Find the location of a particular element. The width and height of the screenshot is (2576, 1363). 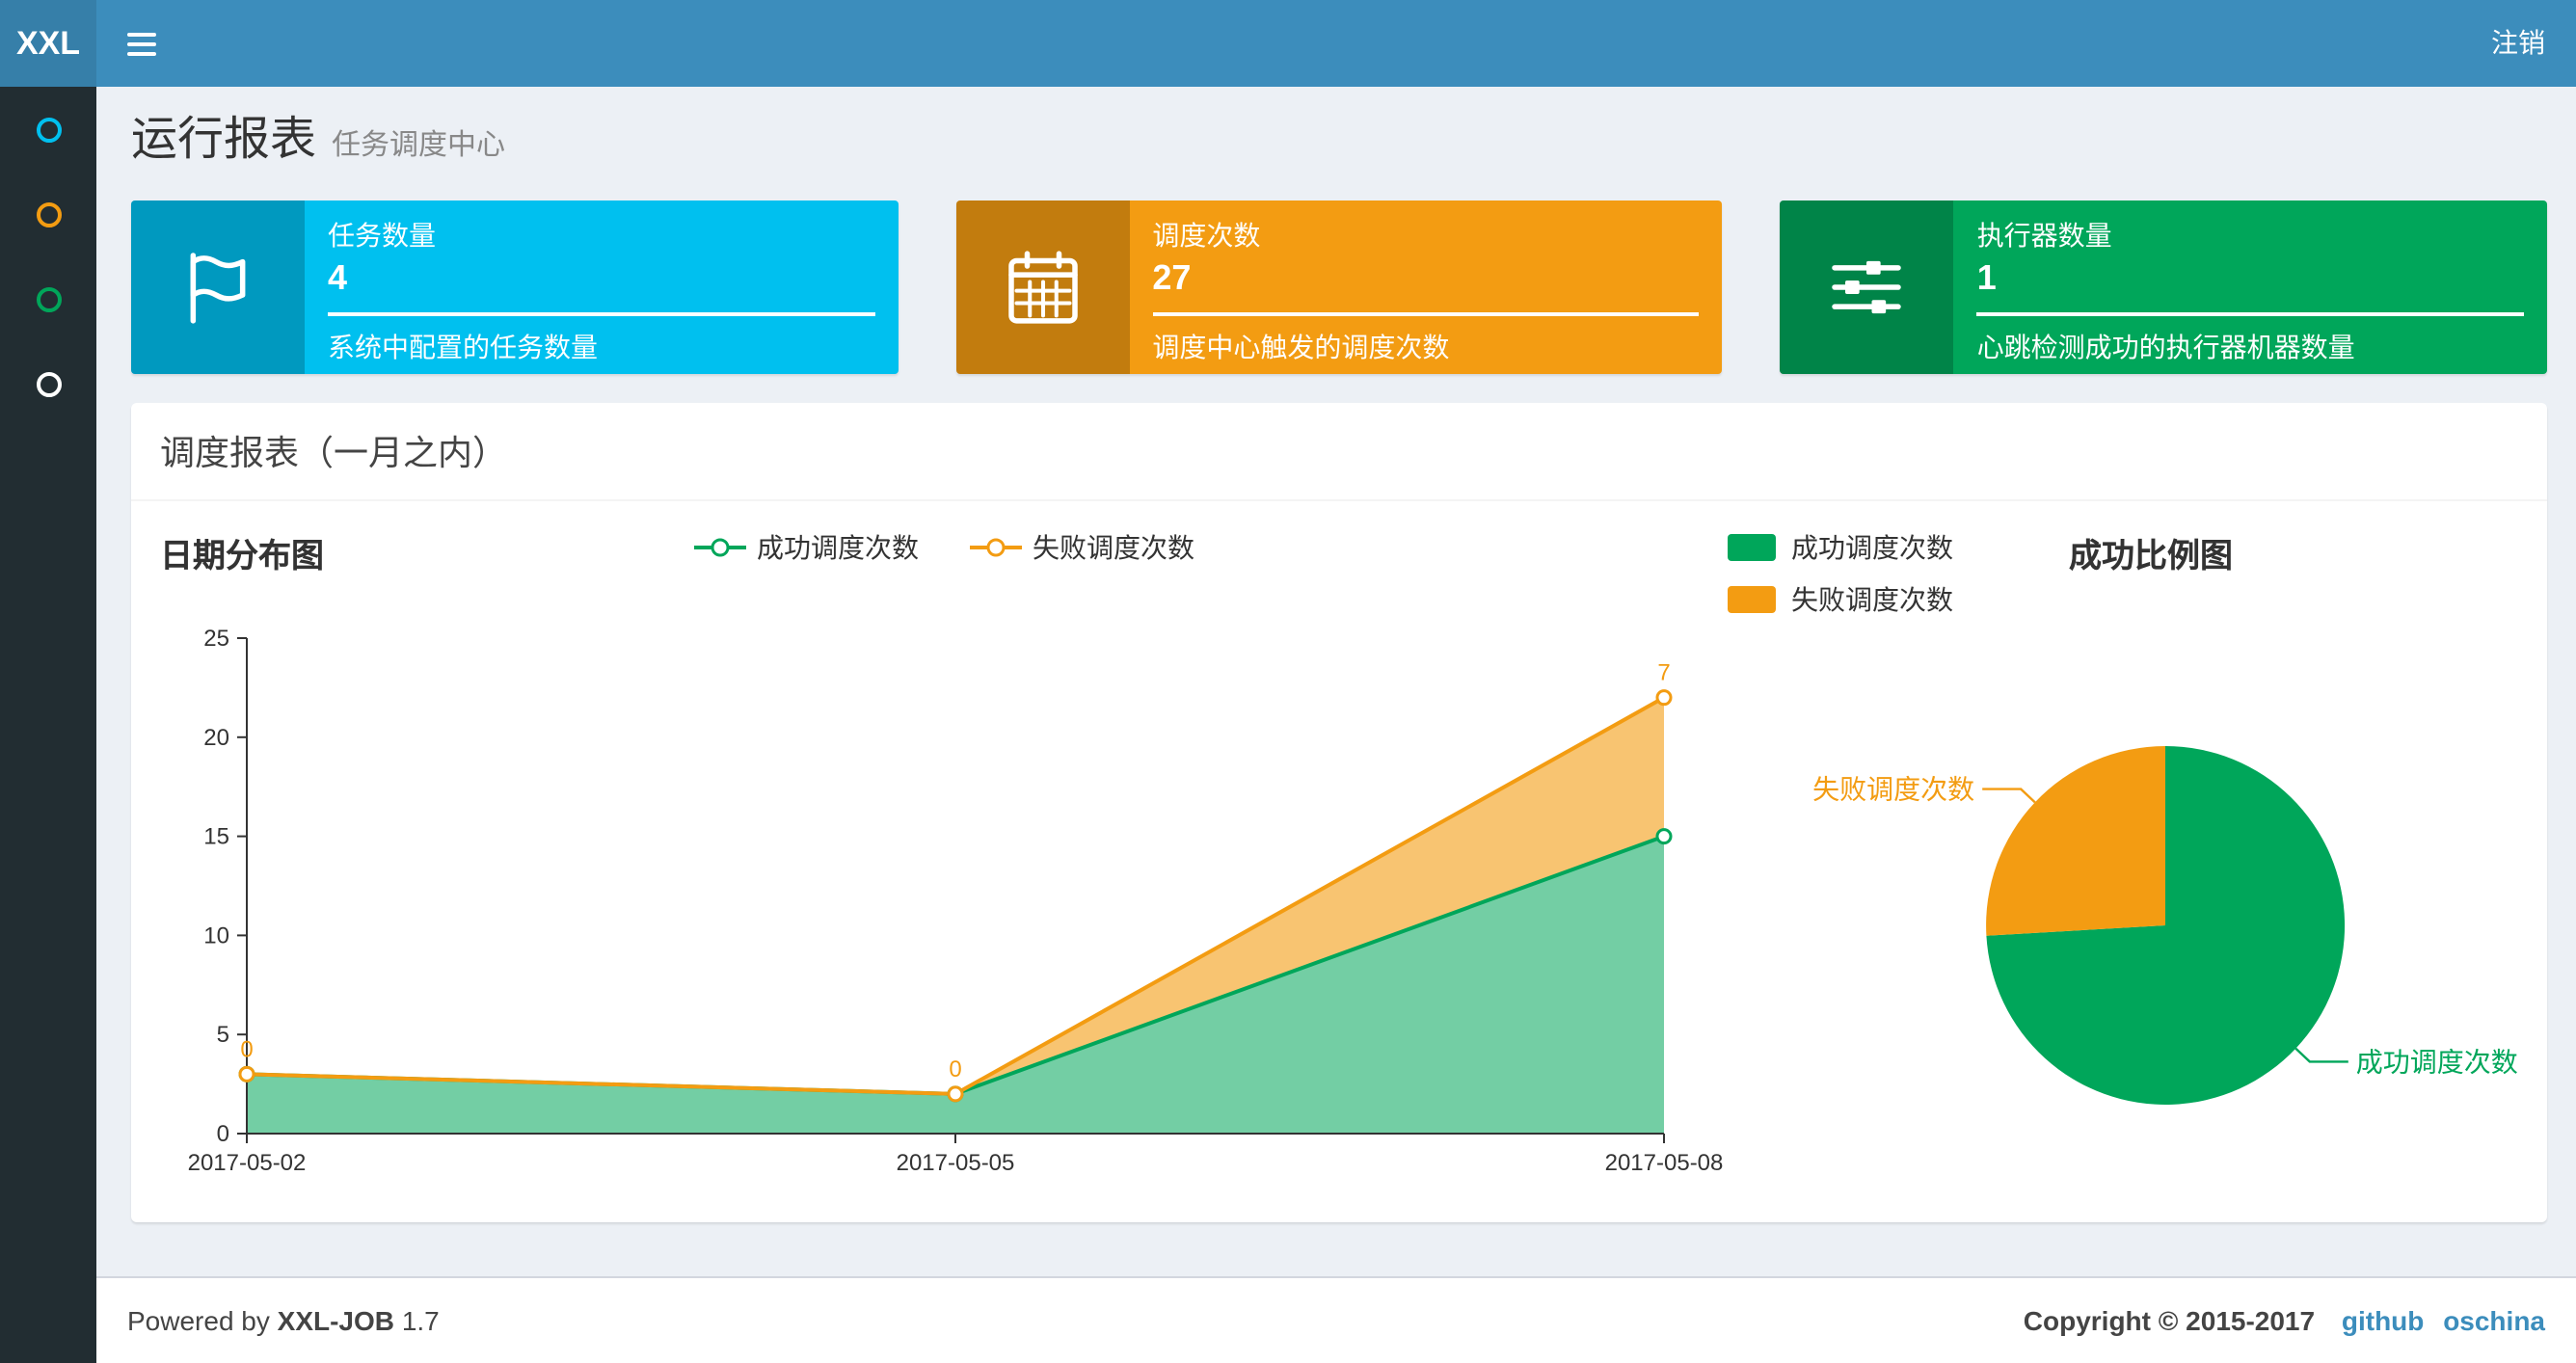

svg-text: 20 is located at coordinates (216, 738).